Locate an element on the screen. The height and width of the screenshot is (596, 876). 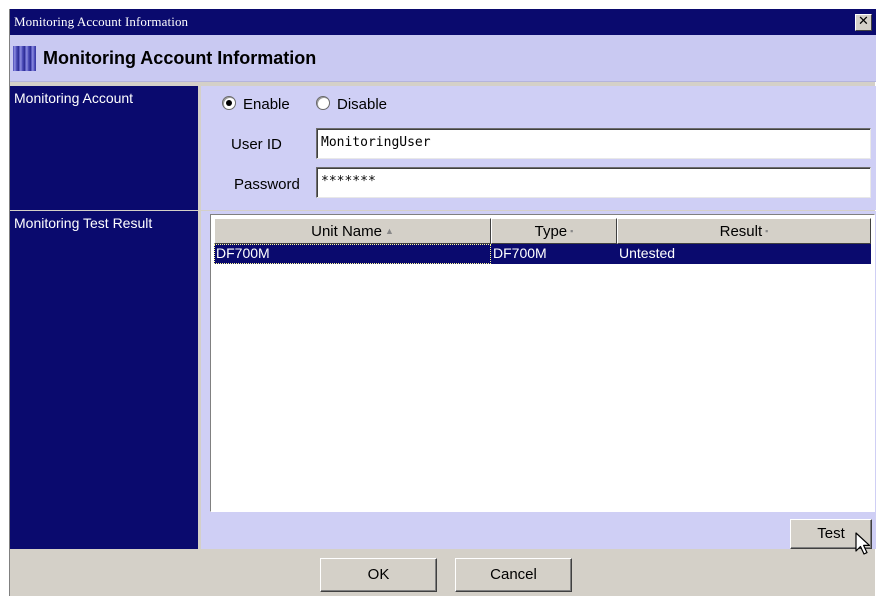
column-header-unit-name: Unit Name ▲ is located at coordinates (352, 231).